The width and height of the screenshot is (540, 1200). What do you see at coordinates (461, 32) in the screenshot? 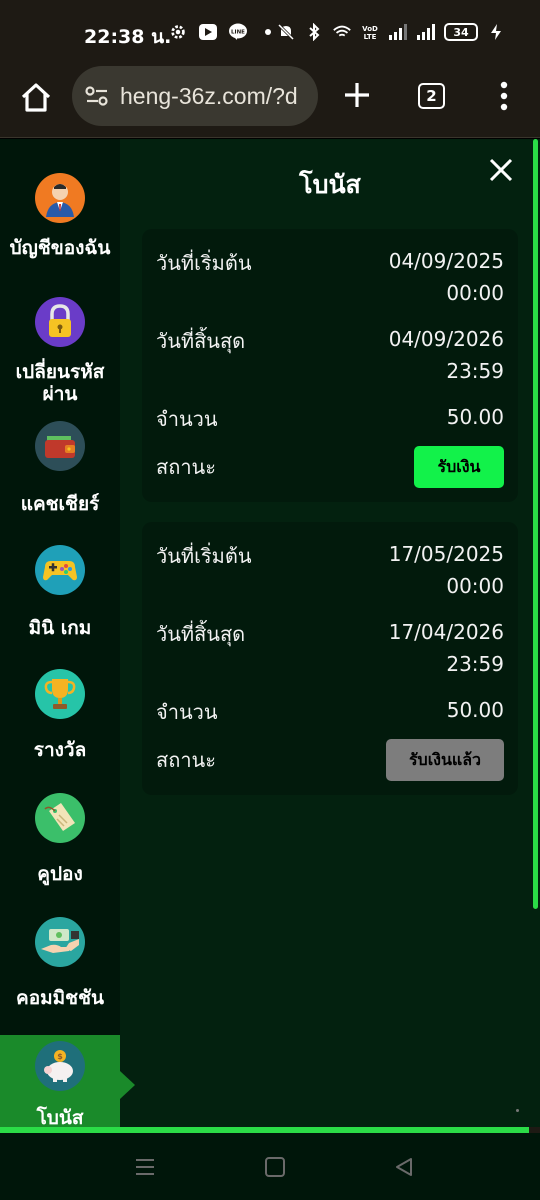
I see `battery-icon: 34` at bounding box center [461, 32].